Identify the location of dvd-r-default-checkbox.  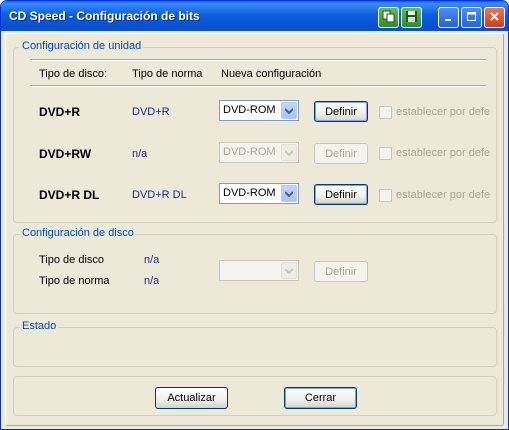
(385, 112).